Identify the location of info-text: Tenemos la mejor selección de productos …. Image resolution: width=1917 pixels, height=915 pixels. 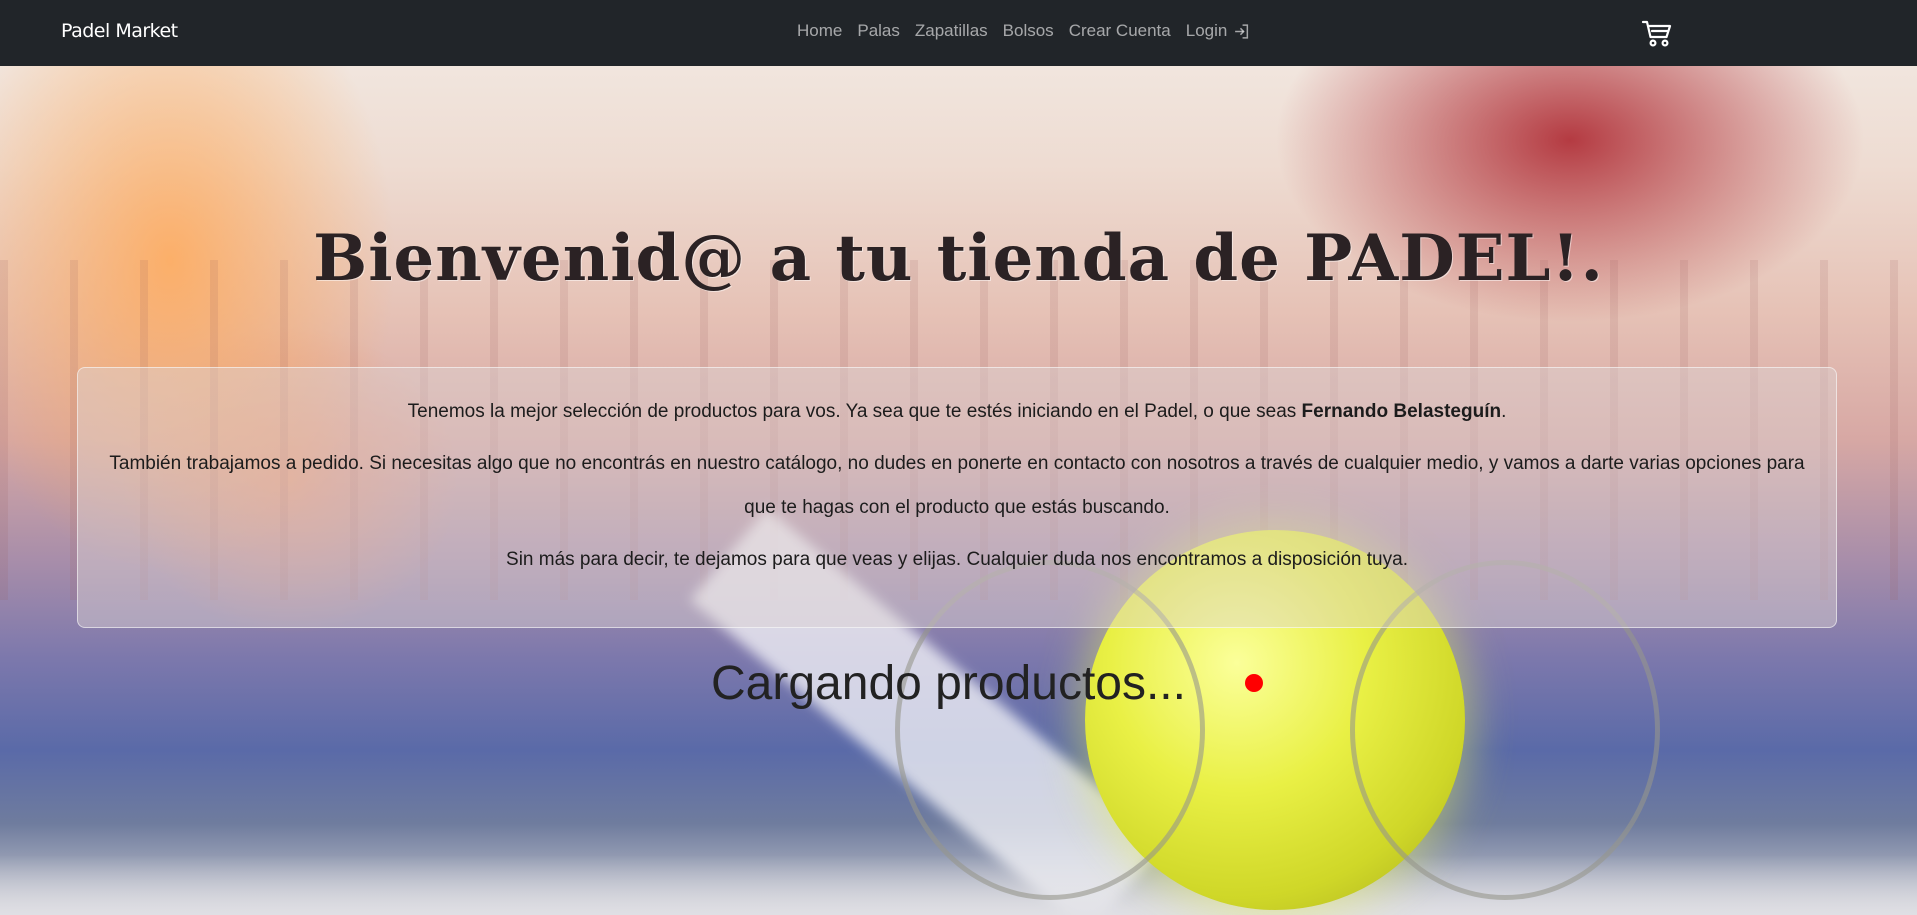
(854, 411).